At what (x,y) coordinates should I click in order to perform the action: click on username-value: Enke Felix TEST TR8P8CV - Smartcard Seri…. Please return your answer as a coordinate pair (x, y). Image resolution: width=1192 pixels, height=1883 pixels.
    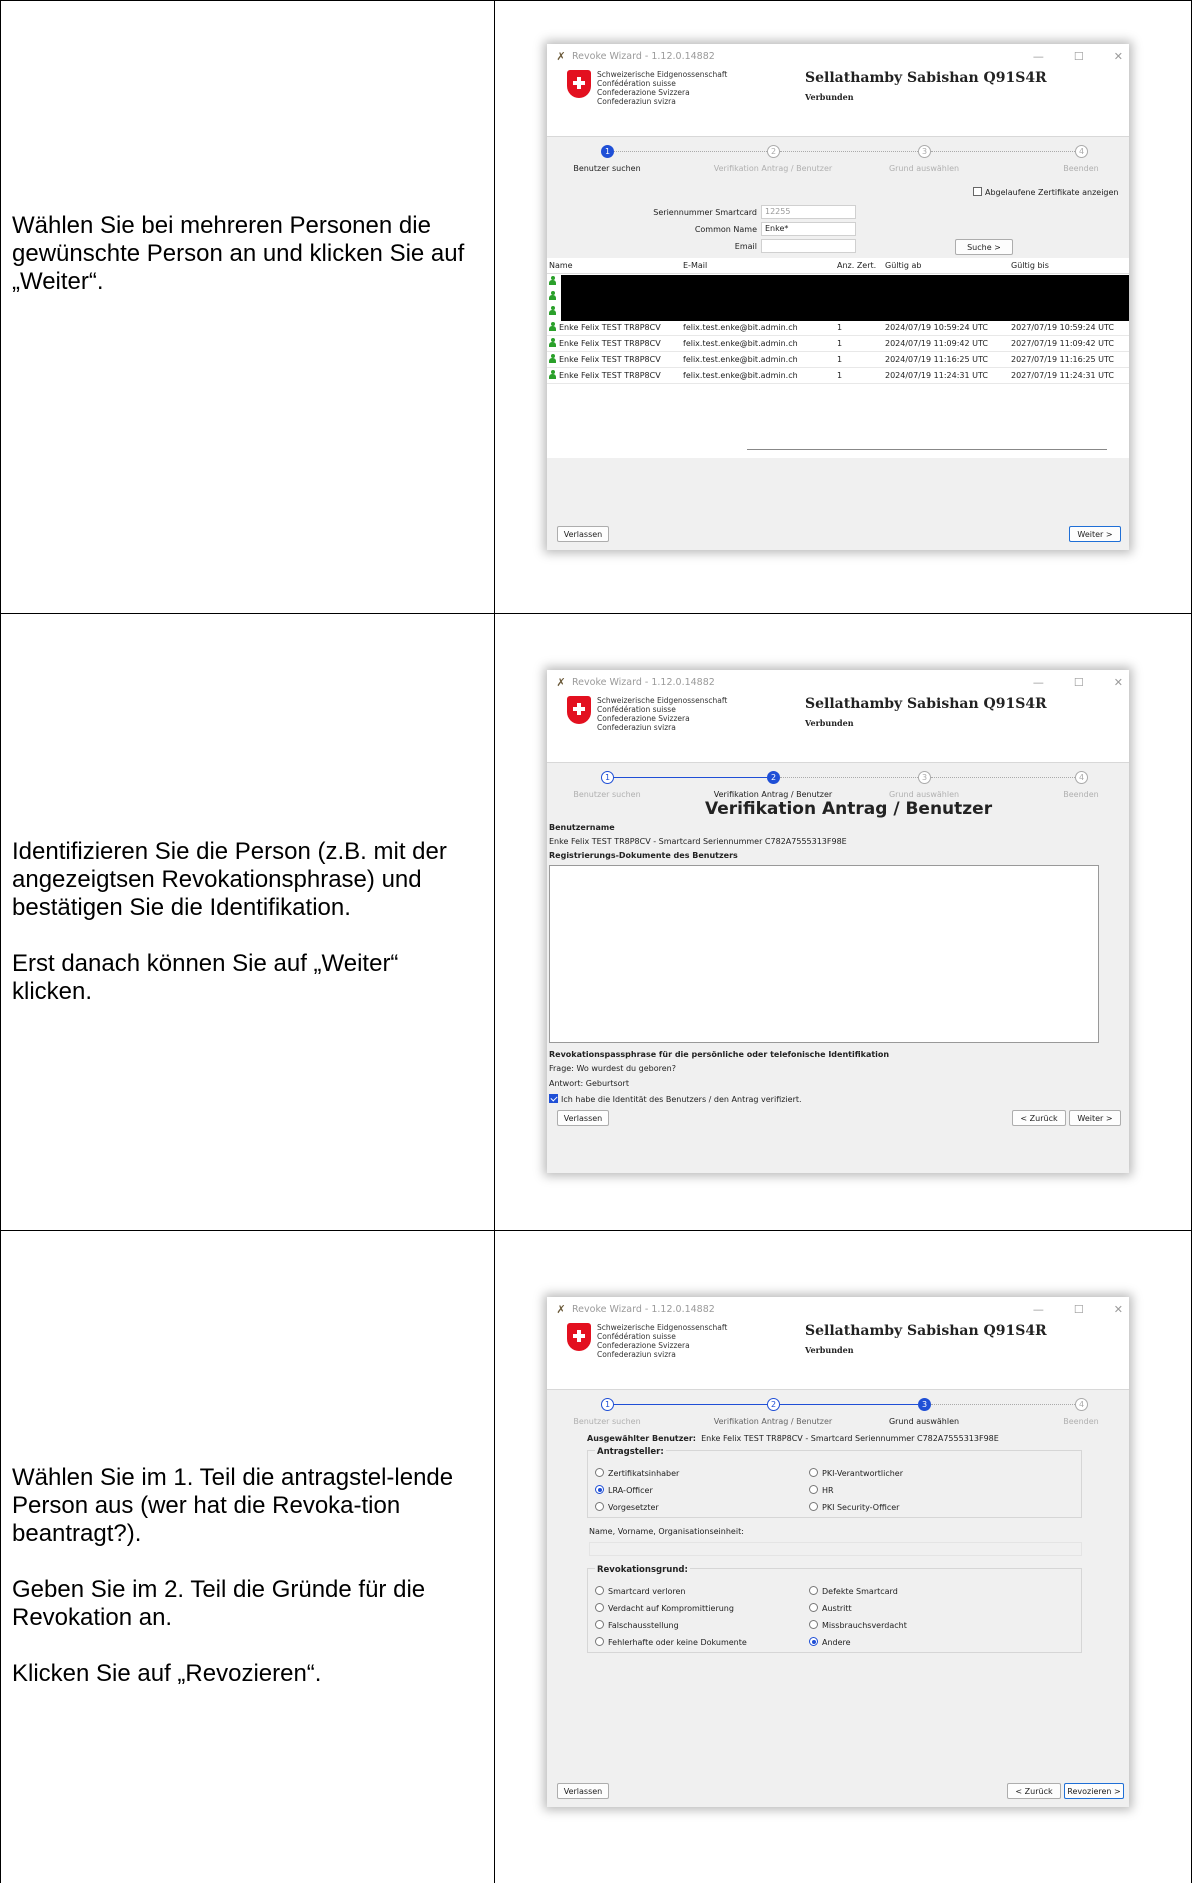
    Looking at the image, I should click on (698, 841).